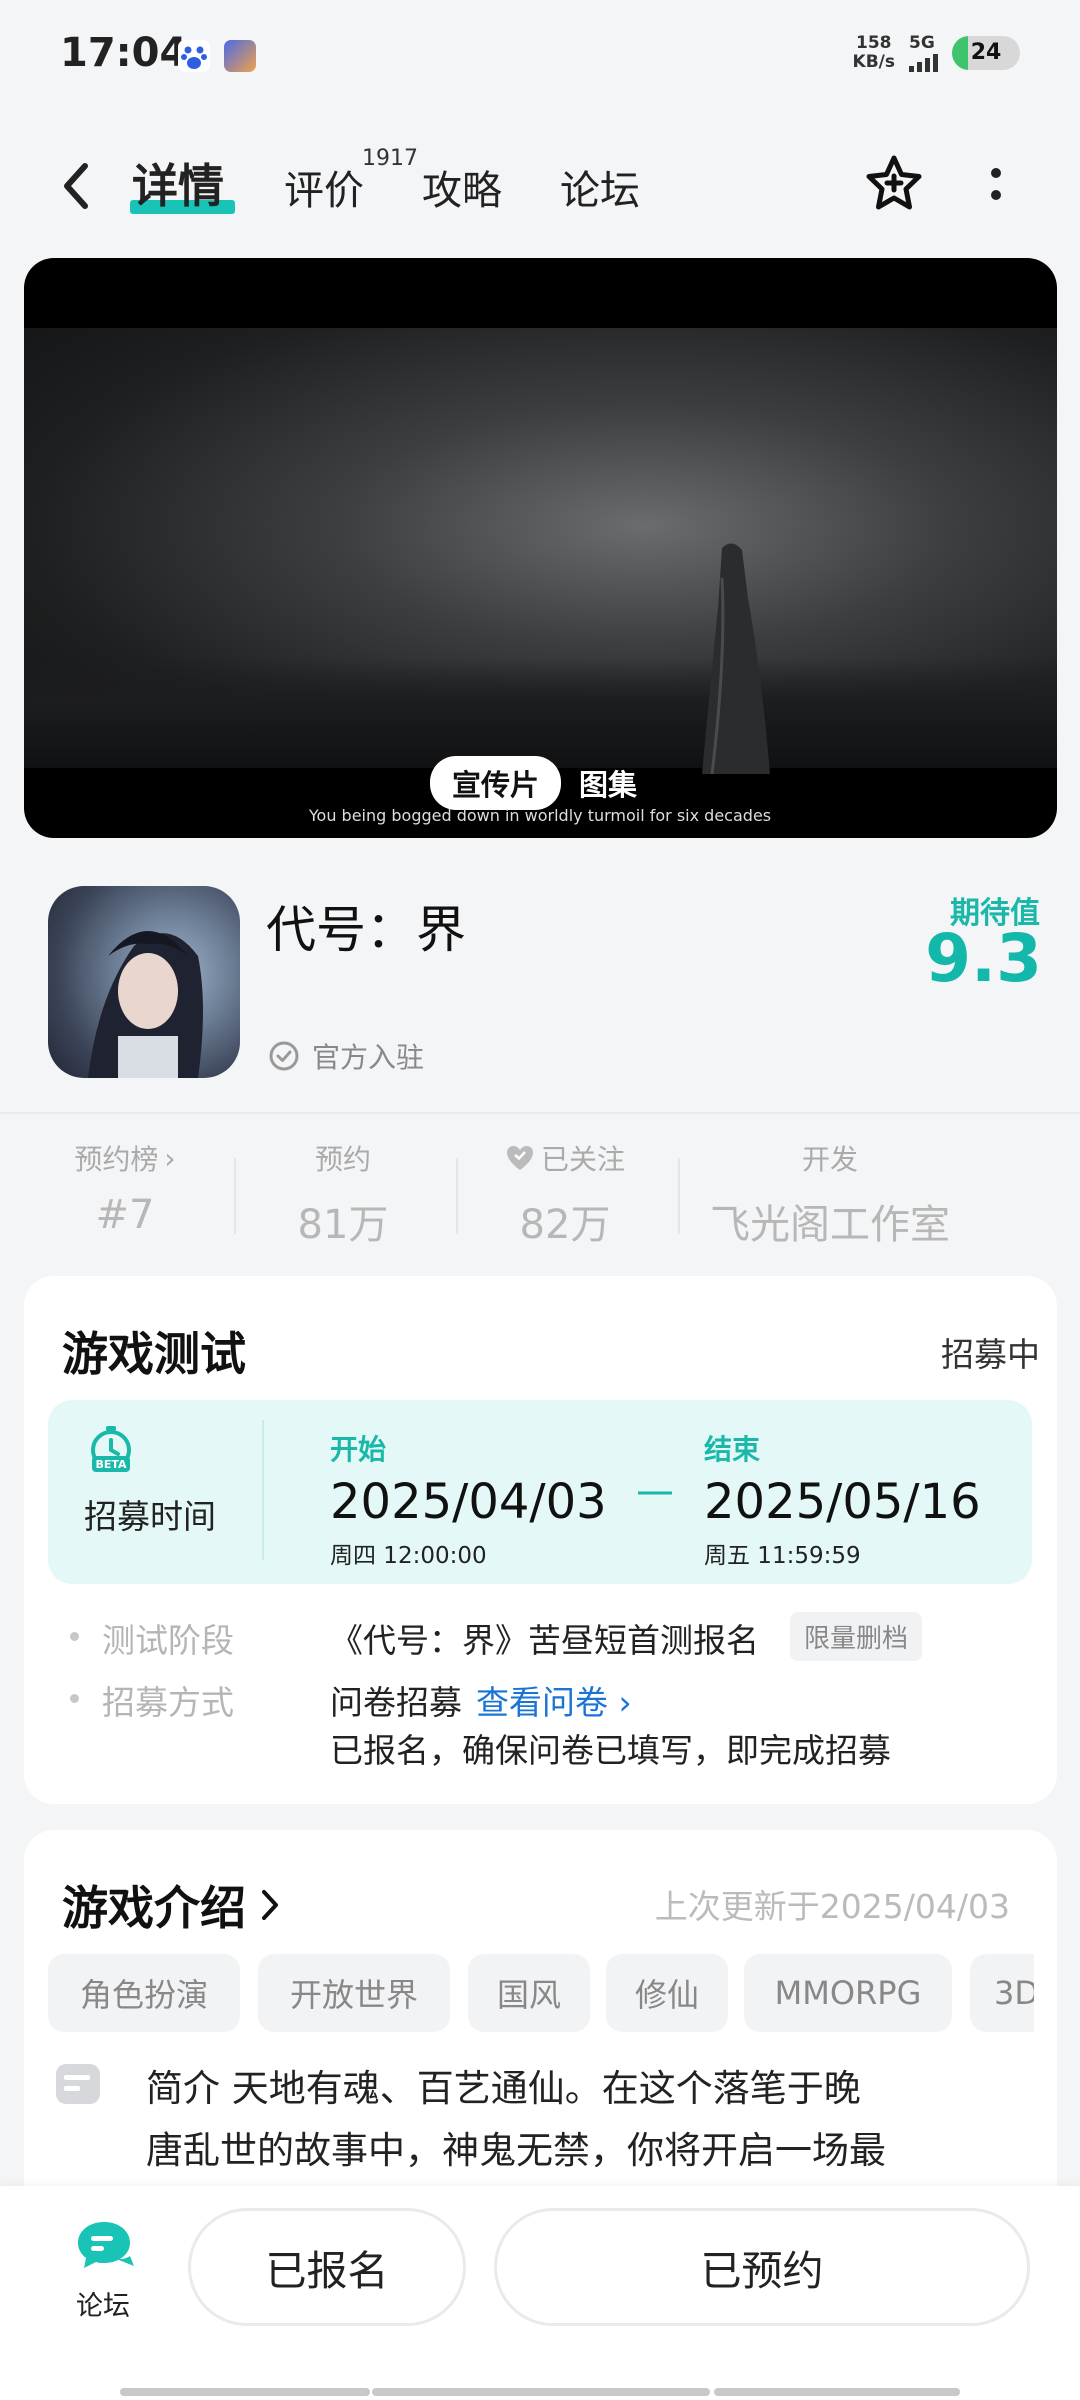 This screenshot has height=2400, width=1080. What do you see at coordinates (468, 1501) in the screenshot?
I see `start-time: 开始 2025/04/03 周四 12:00:00` at bounding box center [468, 1501].